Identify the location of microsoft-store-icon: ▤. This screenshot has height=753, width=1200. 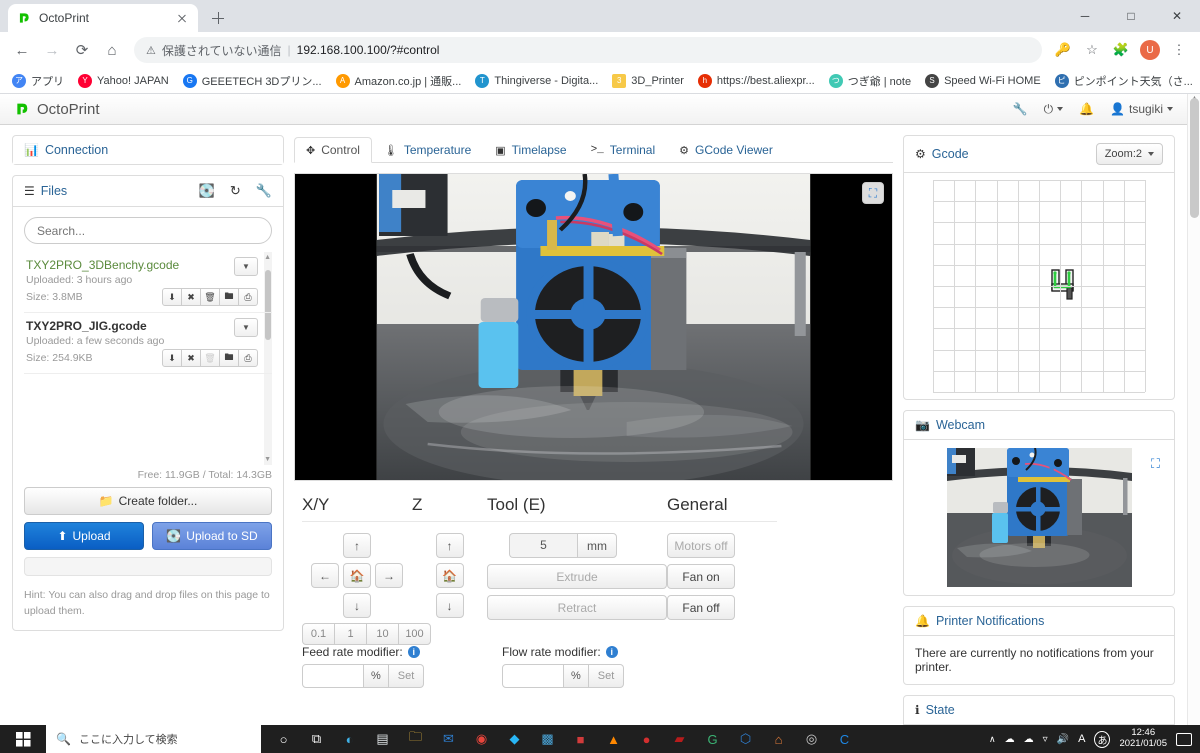
(382, 739).